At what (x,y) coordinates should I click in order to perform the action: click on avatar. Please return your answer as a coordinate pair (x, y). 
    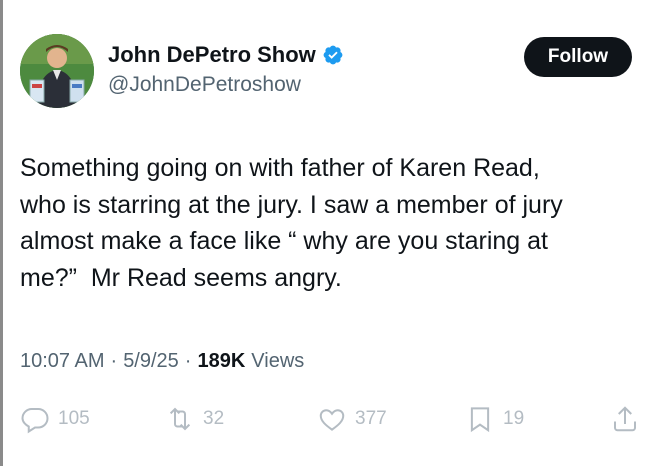
    Looking at the image, I should click on (57, 71).